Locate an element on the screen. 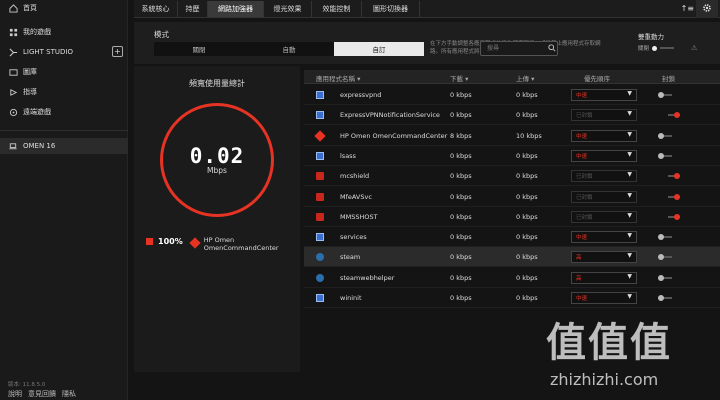 This screenshot has width=720, height=400. col-name-header: 應用程式名稱 ▾ is located at coordinates (338, 78).